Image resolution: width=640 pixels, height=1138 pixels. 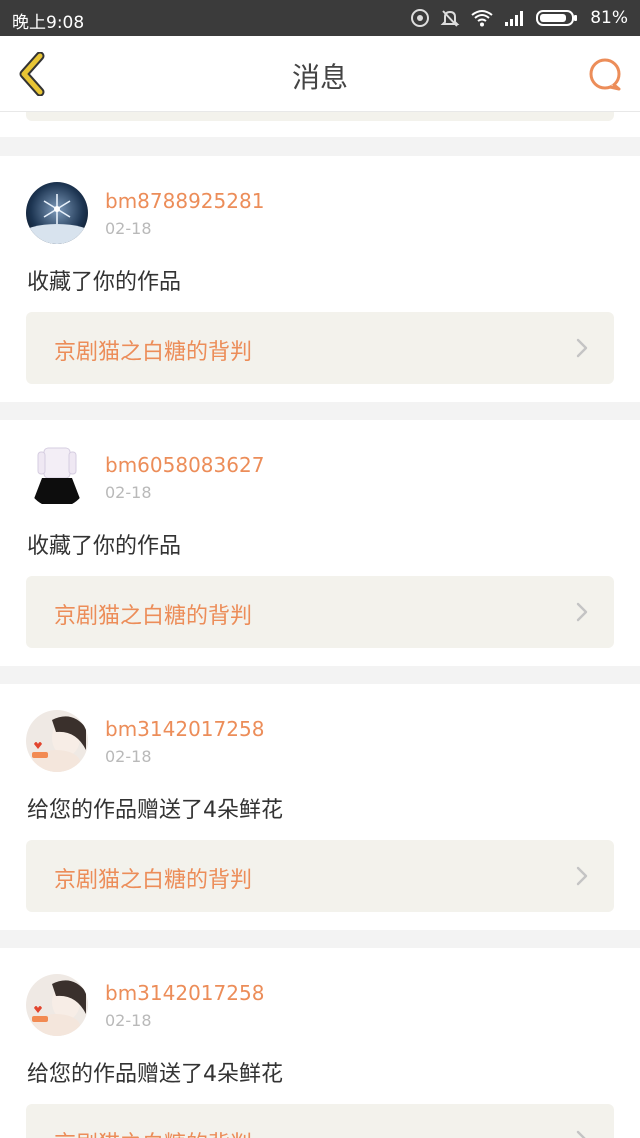 What do you see at coordinates (482, 18) in the screenshot?
I see `wifi-icon` at bounding box center [482, 18].